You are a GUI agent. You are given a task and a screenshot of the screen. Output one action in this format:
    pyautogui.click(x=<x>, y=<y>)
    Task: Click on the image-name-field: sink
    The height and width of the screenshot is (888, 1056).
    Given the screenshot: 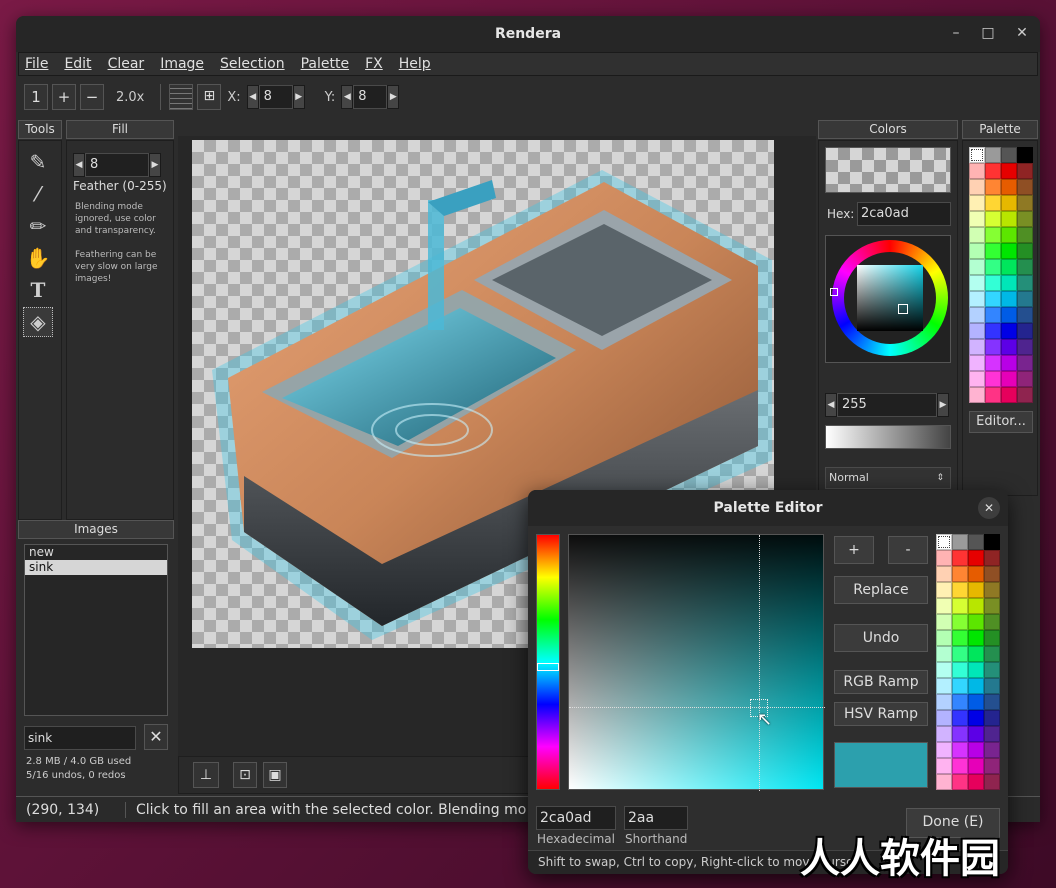 What is the action you would take?
    pyautogui.click(x=80, y=738)
    